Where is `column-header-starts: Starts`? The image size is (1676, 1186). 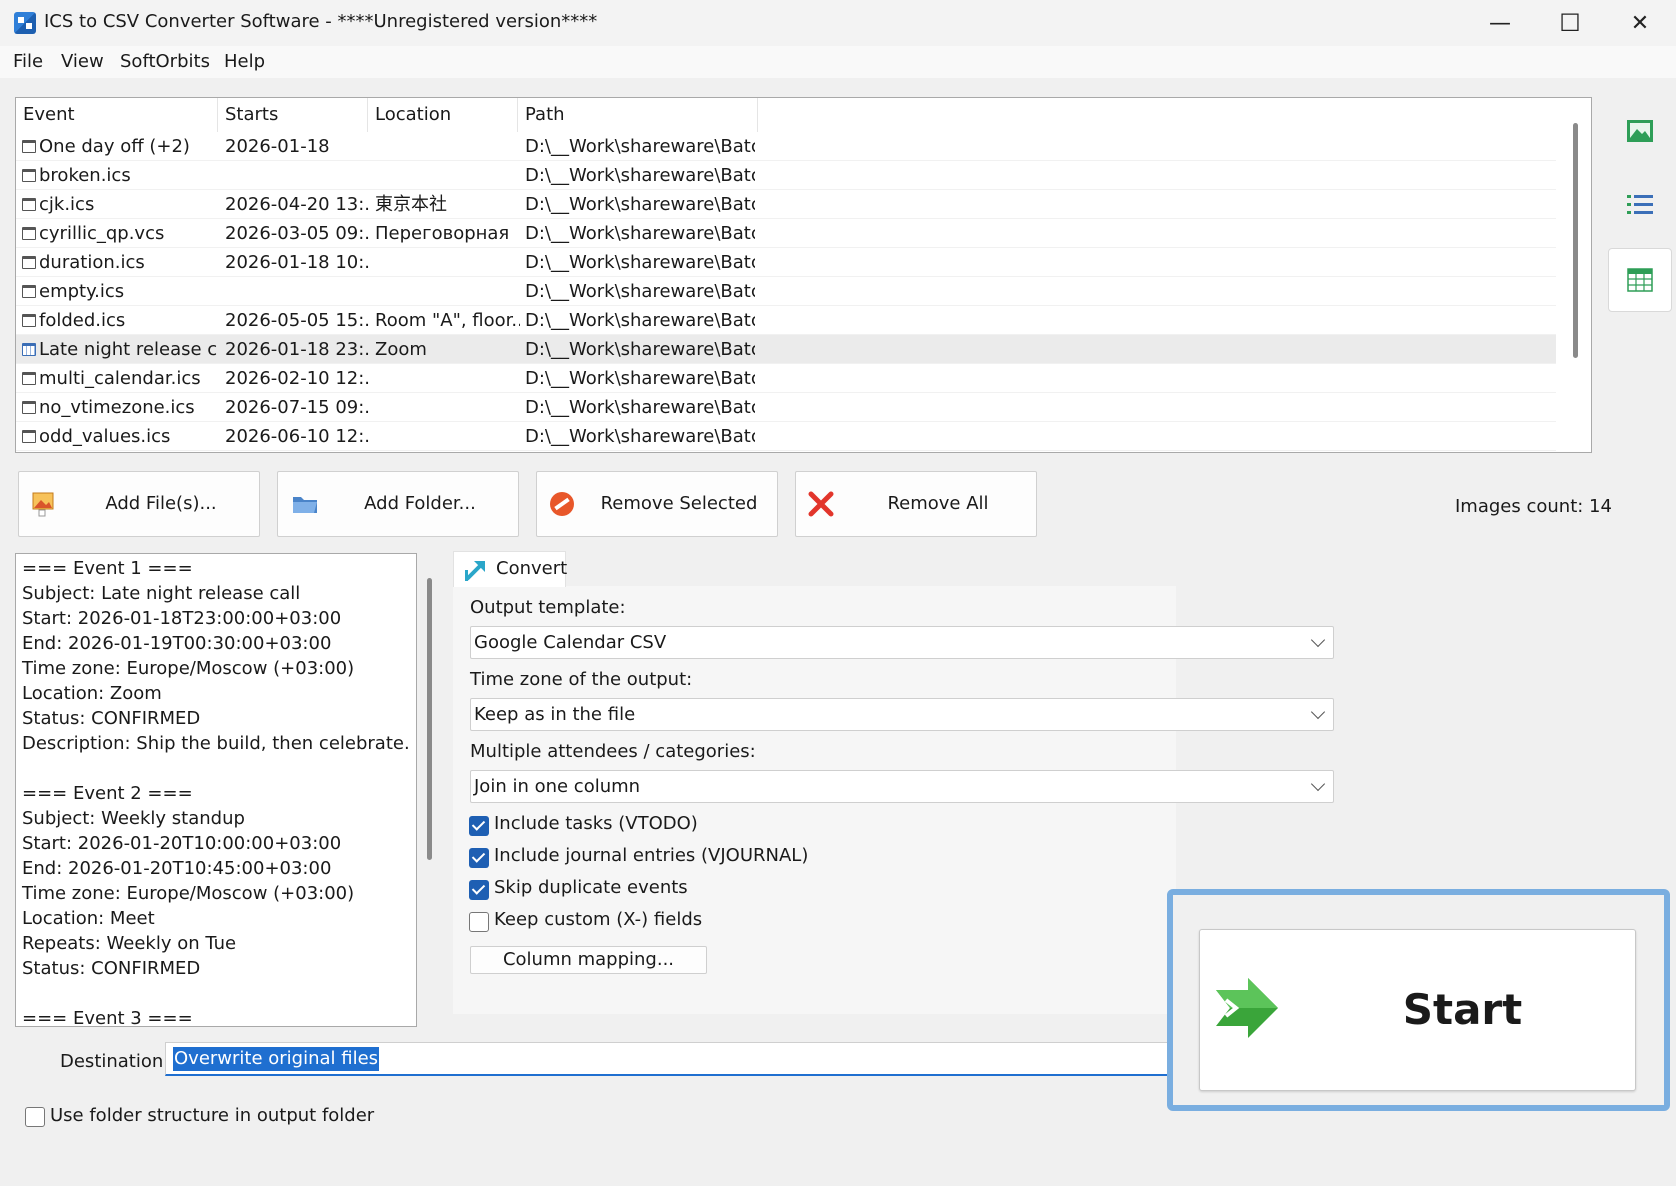
column-header-starts: Starts is located at coordinates (293, 115).